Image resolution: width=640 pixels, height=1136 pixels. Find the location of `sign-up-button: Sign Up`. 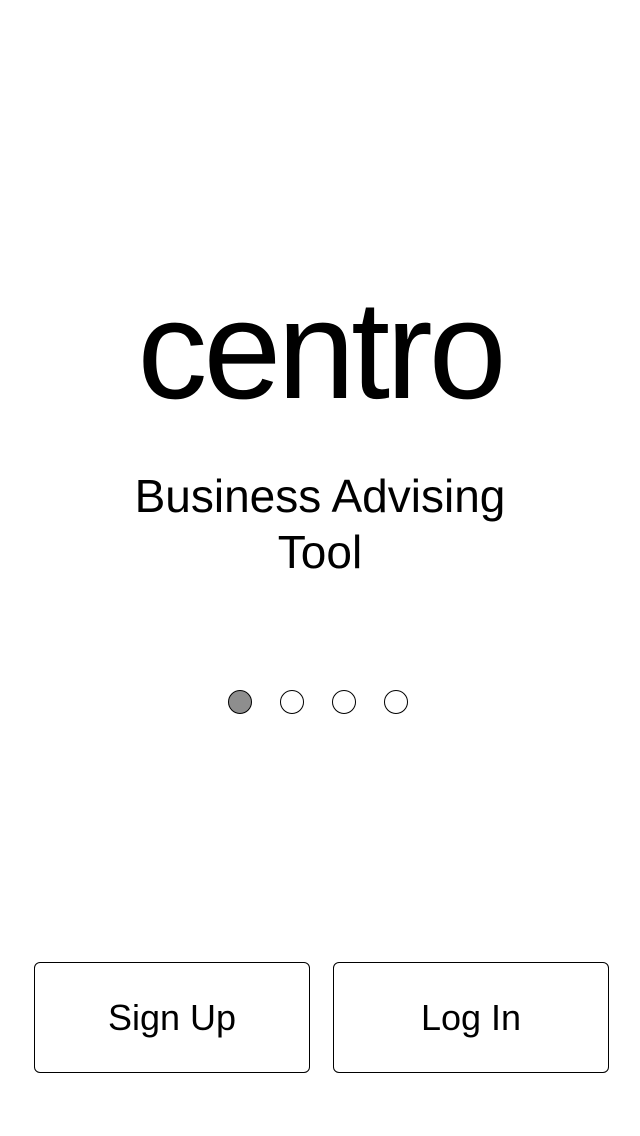

sign-up-button: Sign Up is located at coordinates (172, 1017).